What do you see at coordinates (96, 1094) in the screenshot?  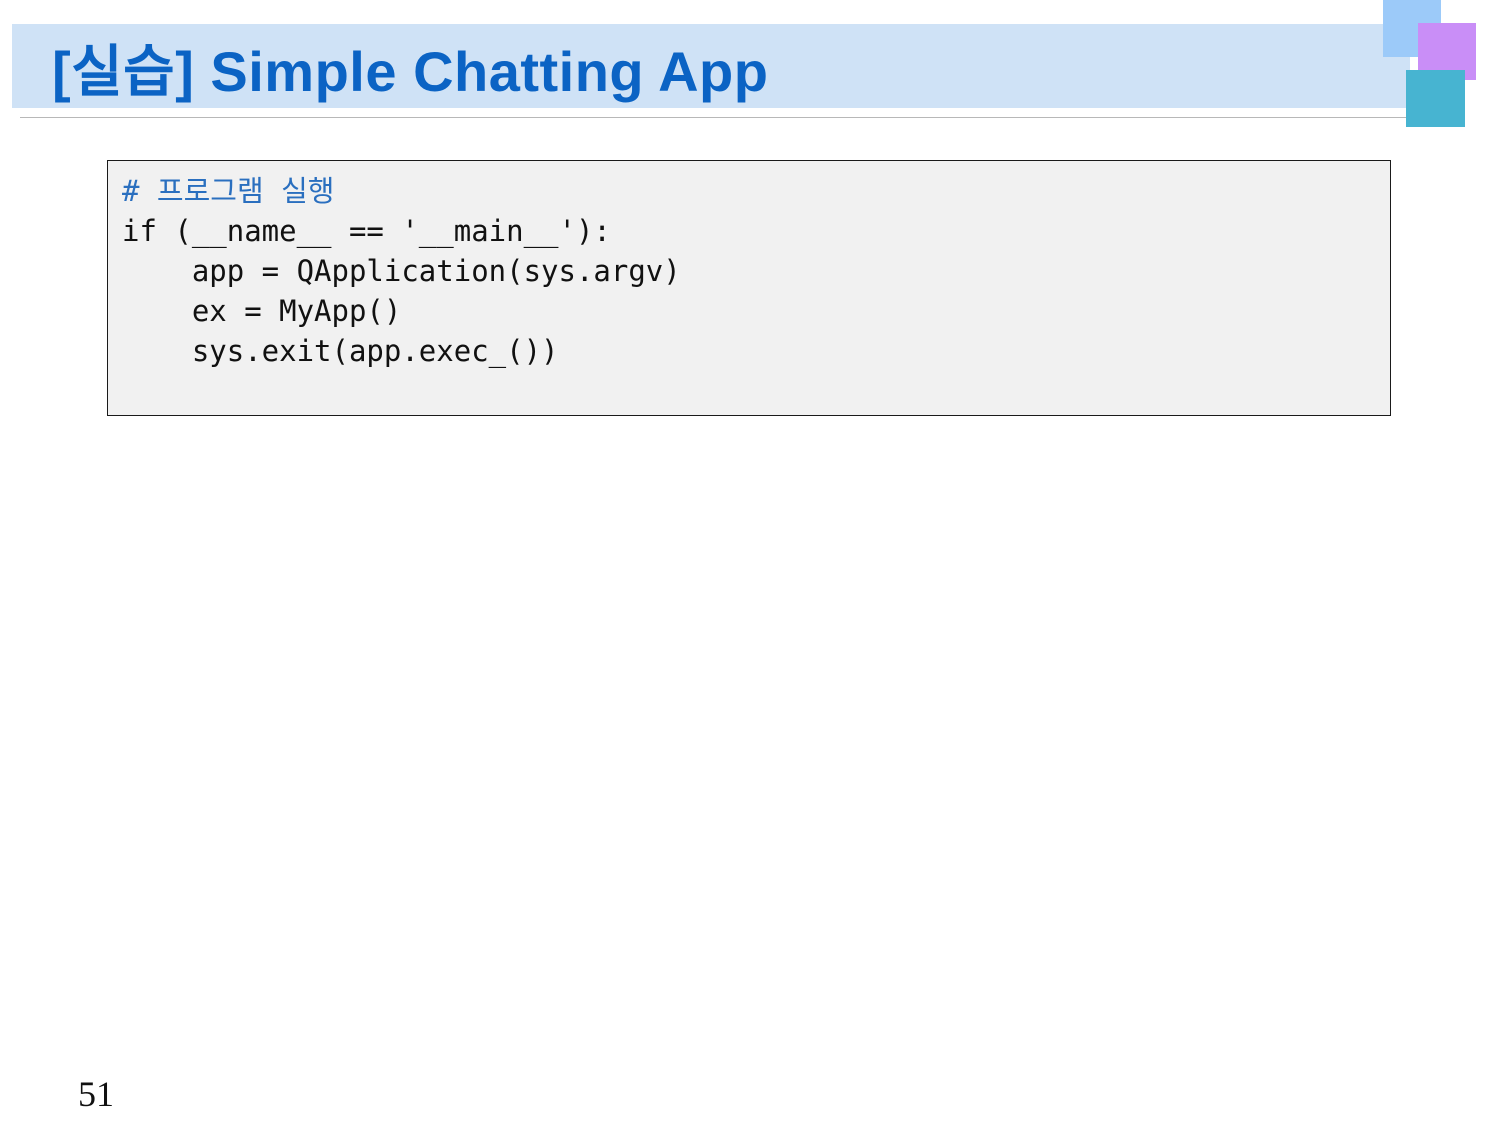 I see `page-number: 51` at bounding box center [96, 1094].